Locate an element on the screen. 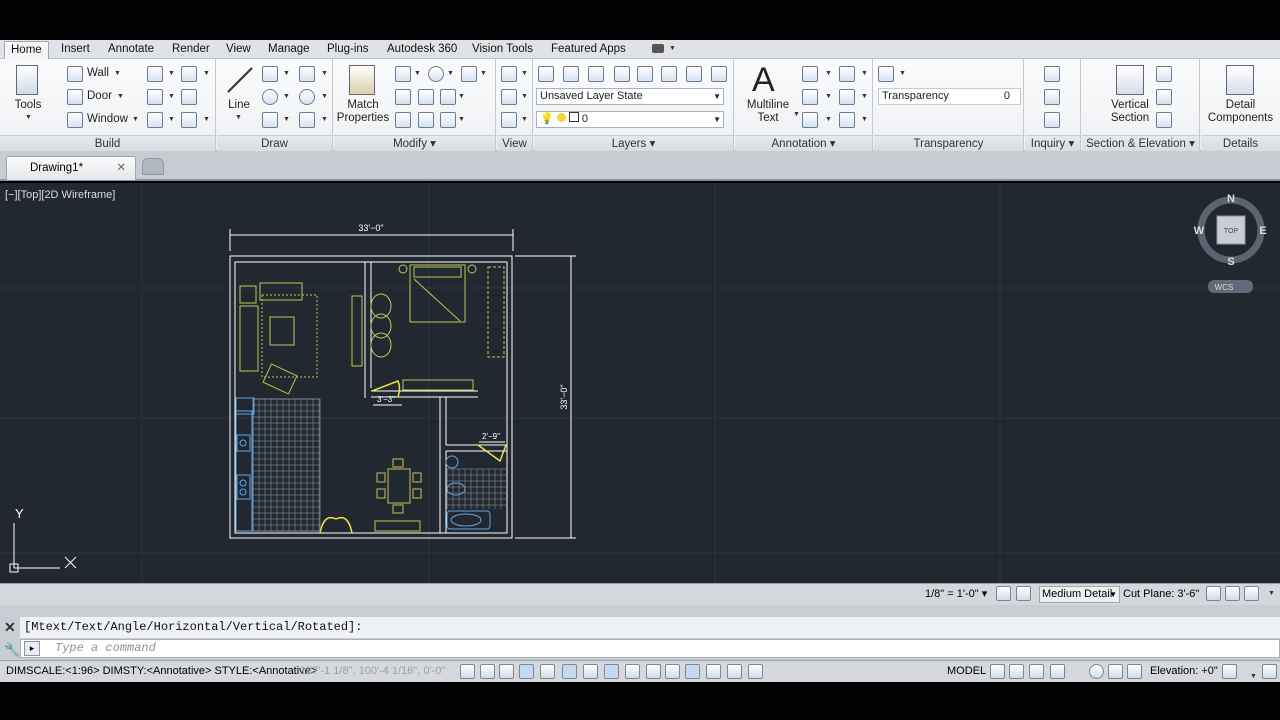 This screenshot has width=1280, height=720. layer-match-icon is located at coordinates (645, 74).